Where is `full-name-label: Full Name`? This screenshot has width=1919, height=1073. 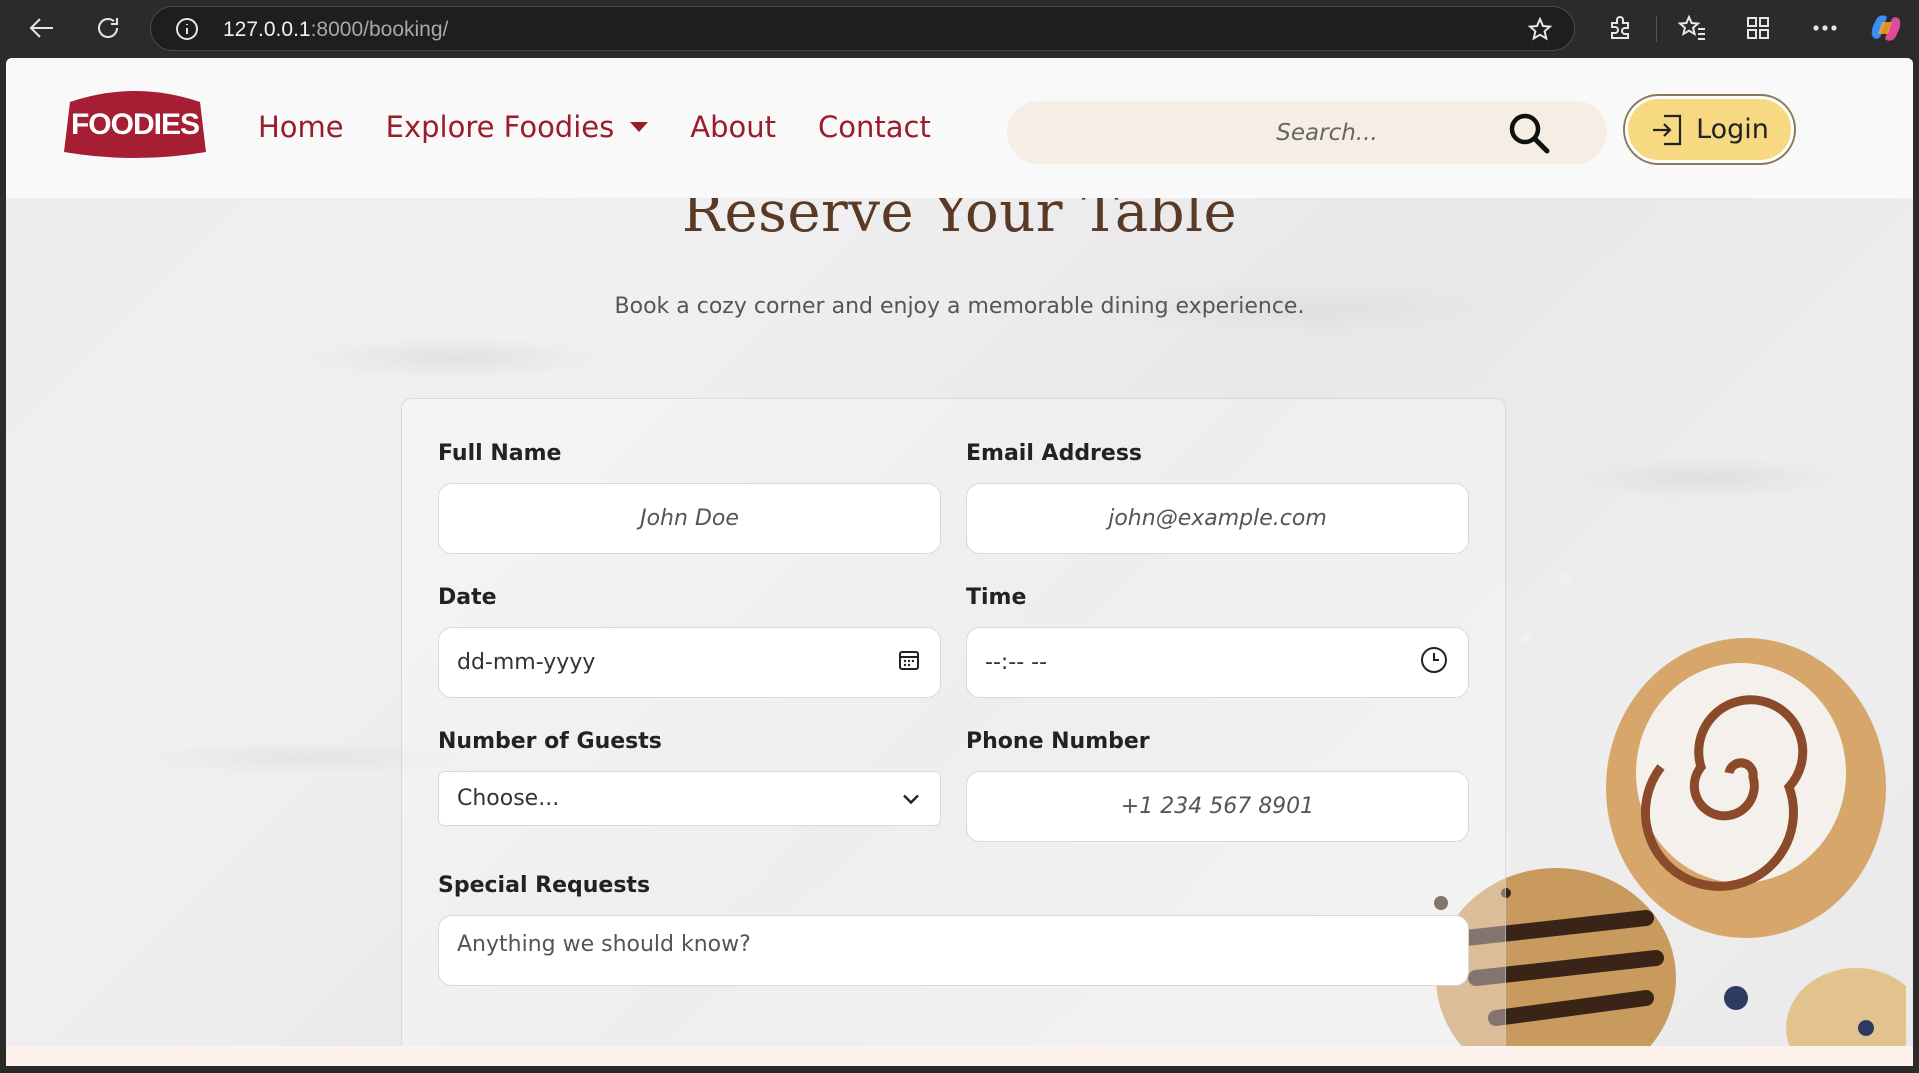 full-name-label: Full Name is located at coordinates (500, 453).